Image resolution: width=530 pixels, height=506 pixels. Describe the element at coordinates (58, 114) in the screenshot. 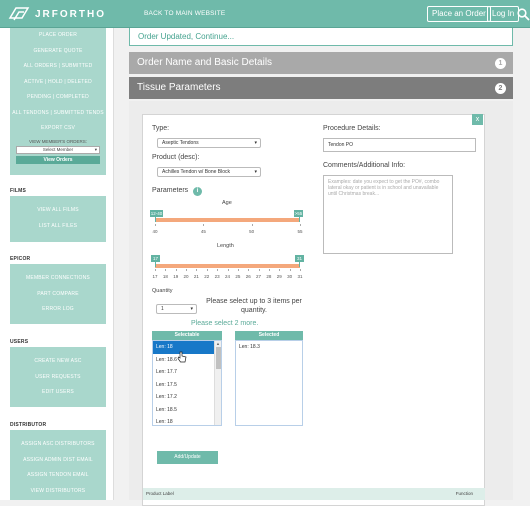

I see `sidebar-item-all-tendons: ALL TENDONS | SUBMITTED TENDS` at that location.